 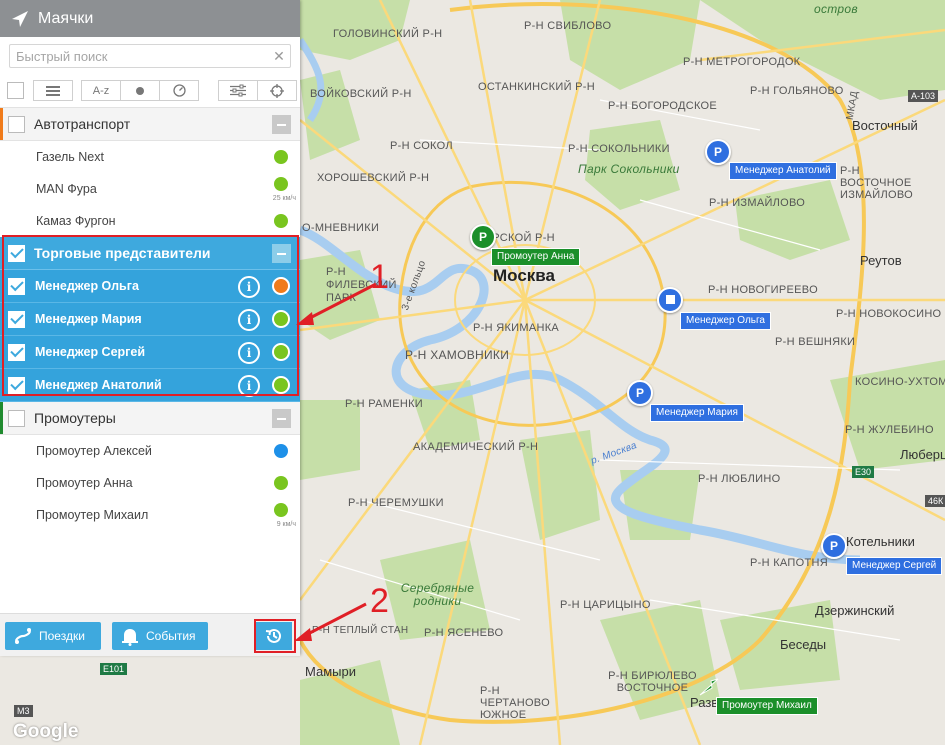 What do you see at coordinates (1, 124) in the screenshot?
I see `group-stripe` at bounding box center [1, 124].